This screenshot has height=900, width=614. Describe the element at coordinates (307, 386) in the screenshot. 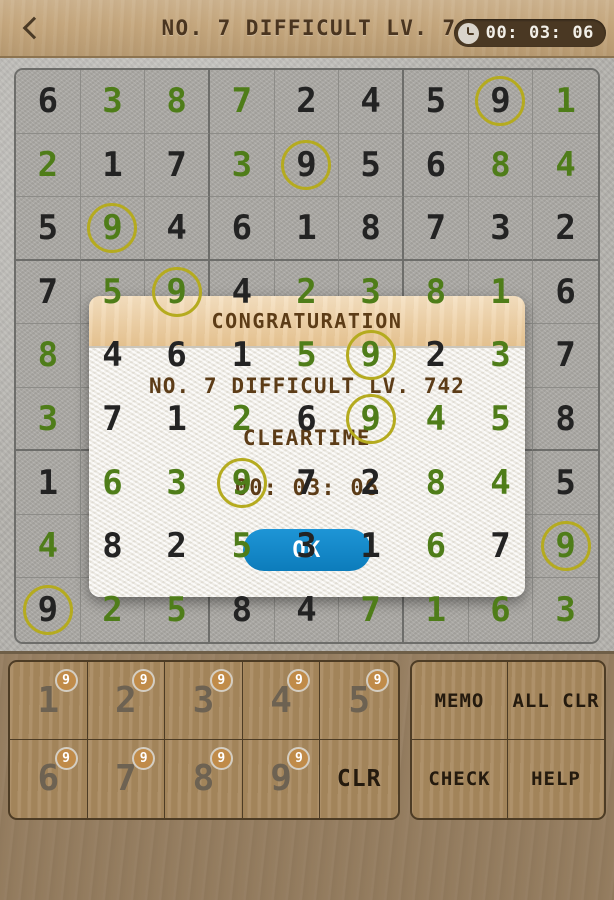

I see `dialog-puzzle-label: NO. 7 DIFFICULT LV. 742` at that location.